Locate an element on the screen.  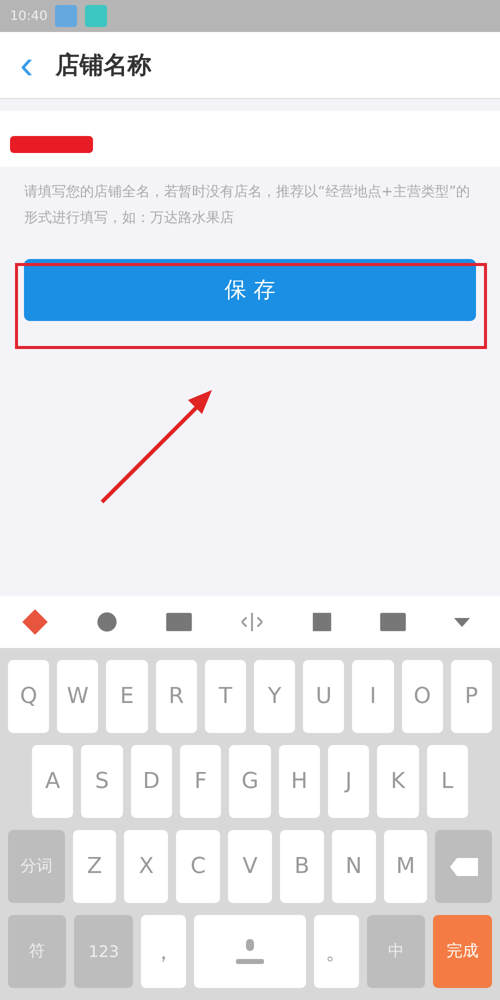
keyboard-key: L is located at coordinates (447, 781).